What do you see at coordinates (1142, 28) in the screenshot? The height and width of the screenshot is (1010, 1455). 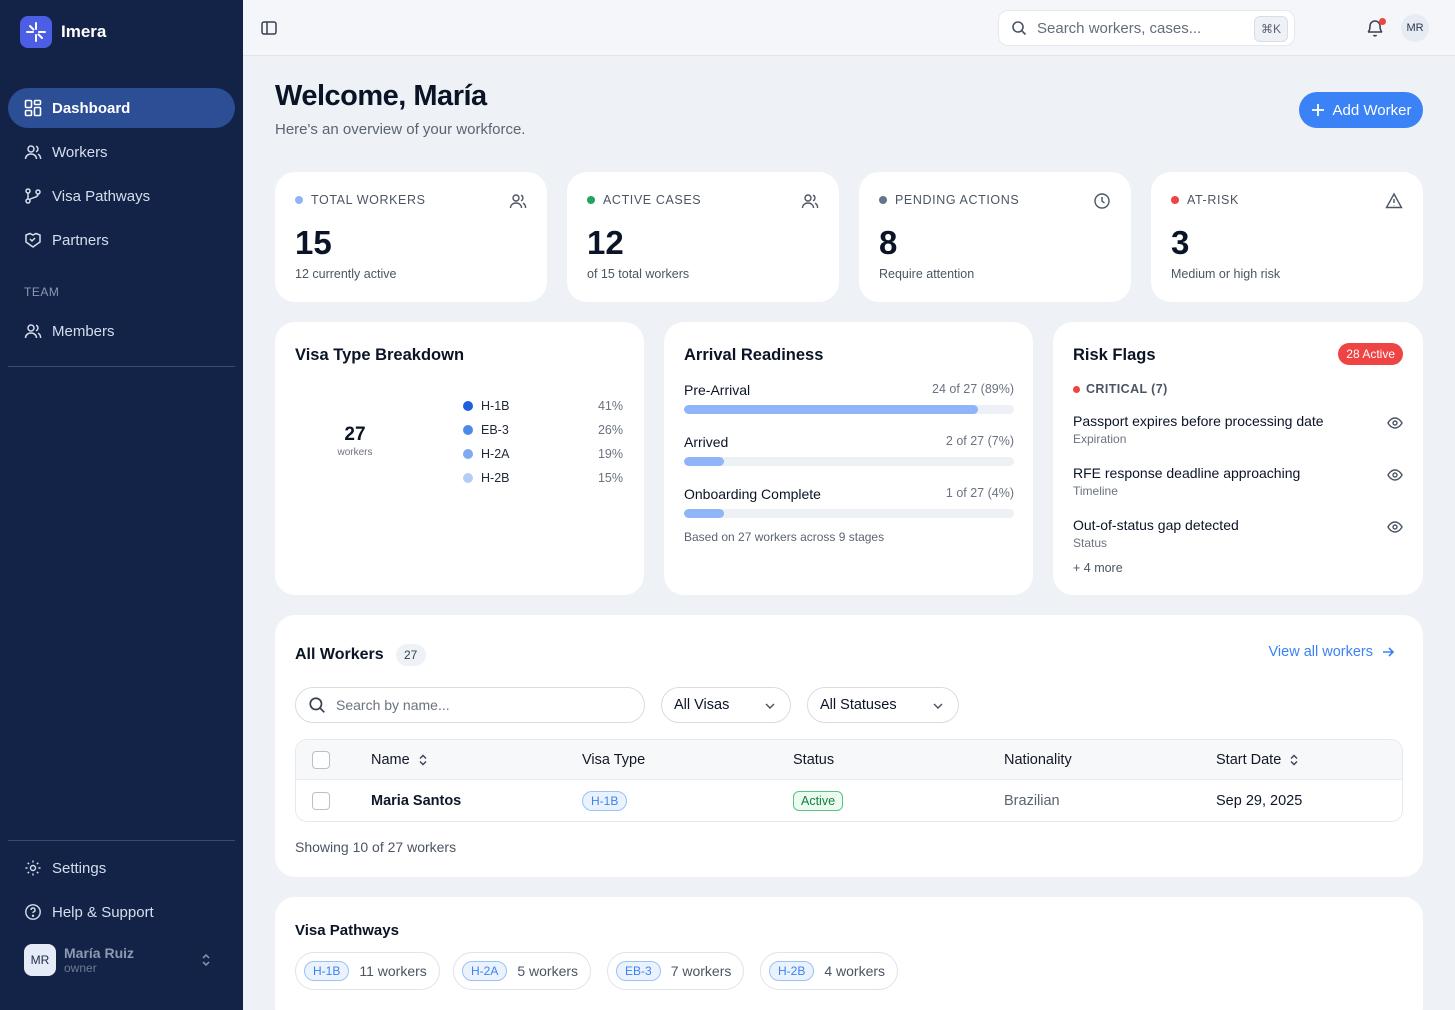 I see `global-search-input` at bounding box center [1142, 28].